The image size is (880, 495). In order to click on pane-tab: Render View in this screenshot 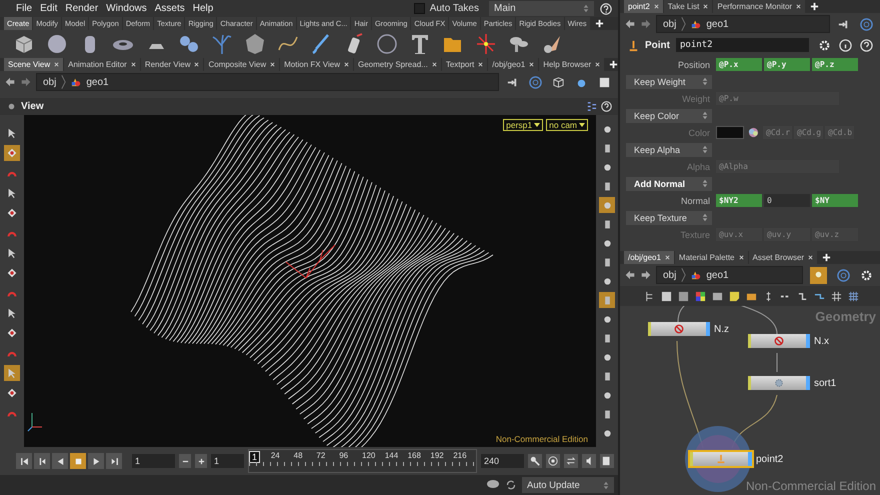, I will do `click(172, 64)`.